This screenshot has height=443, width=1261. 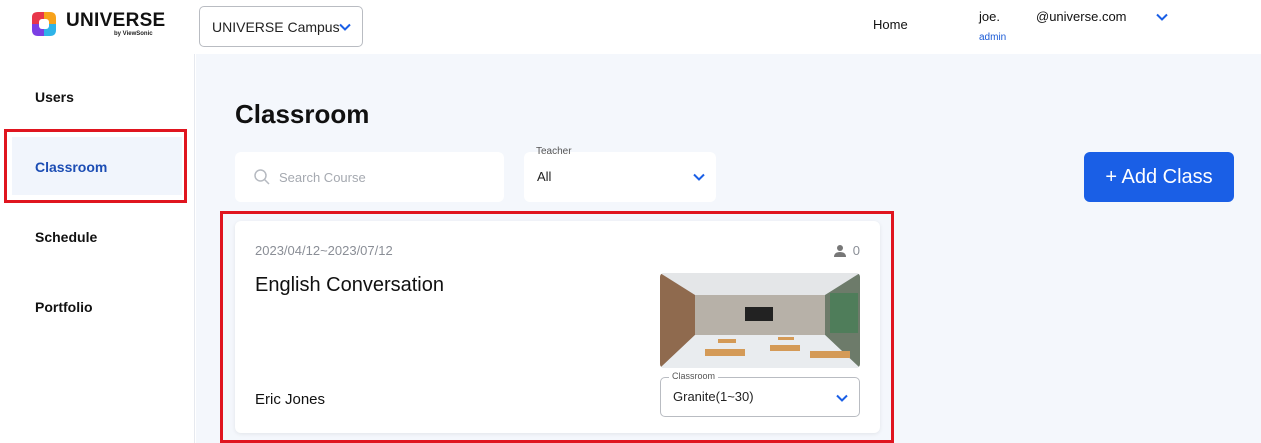 I want to click on user-name: joe., so click(x=989, y=16).